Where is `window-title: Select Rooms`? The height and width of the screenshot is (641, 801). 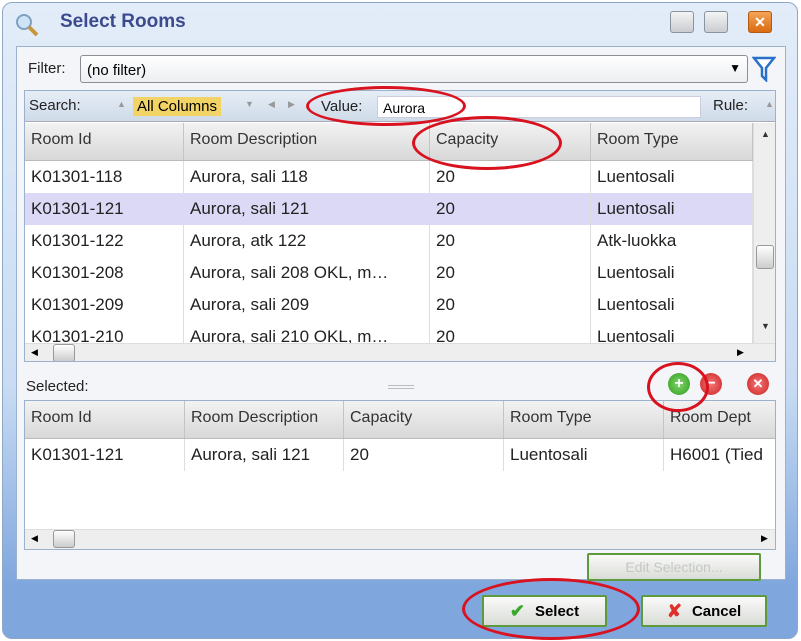
window-title: Select Rooms is located at coordinates (123, 21).